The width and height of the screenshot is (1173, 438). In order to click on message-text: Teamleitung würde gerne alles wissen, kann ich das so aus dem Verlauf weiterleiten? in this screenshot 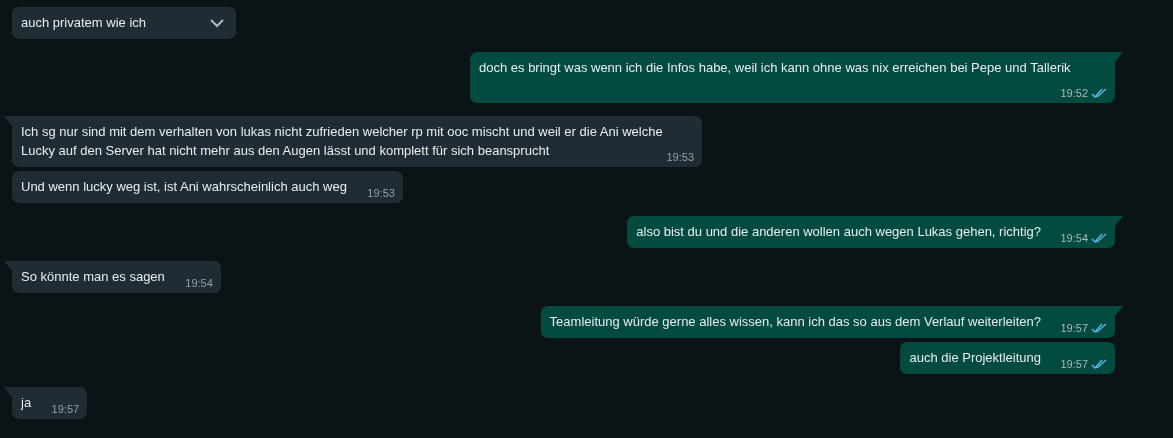, I will do `click(795, 321)`.